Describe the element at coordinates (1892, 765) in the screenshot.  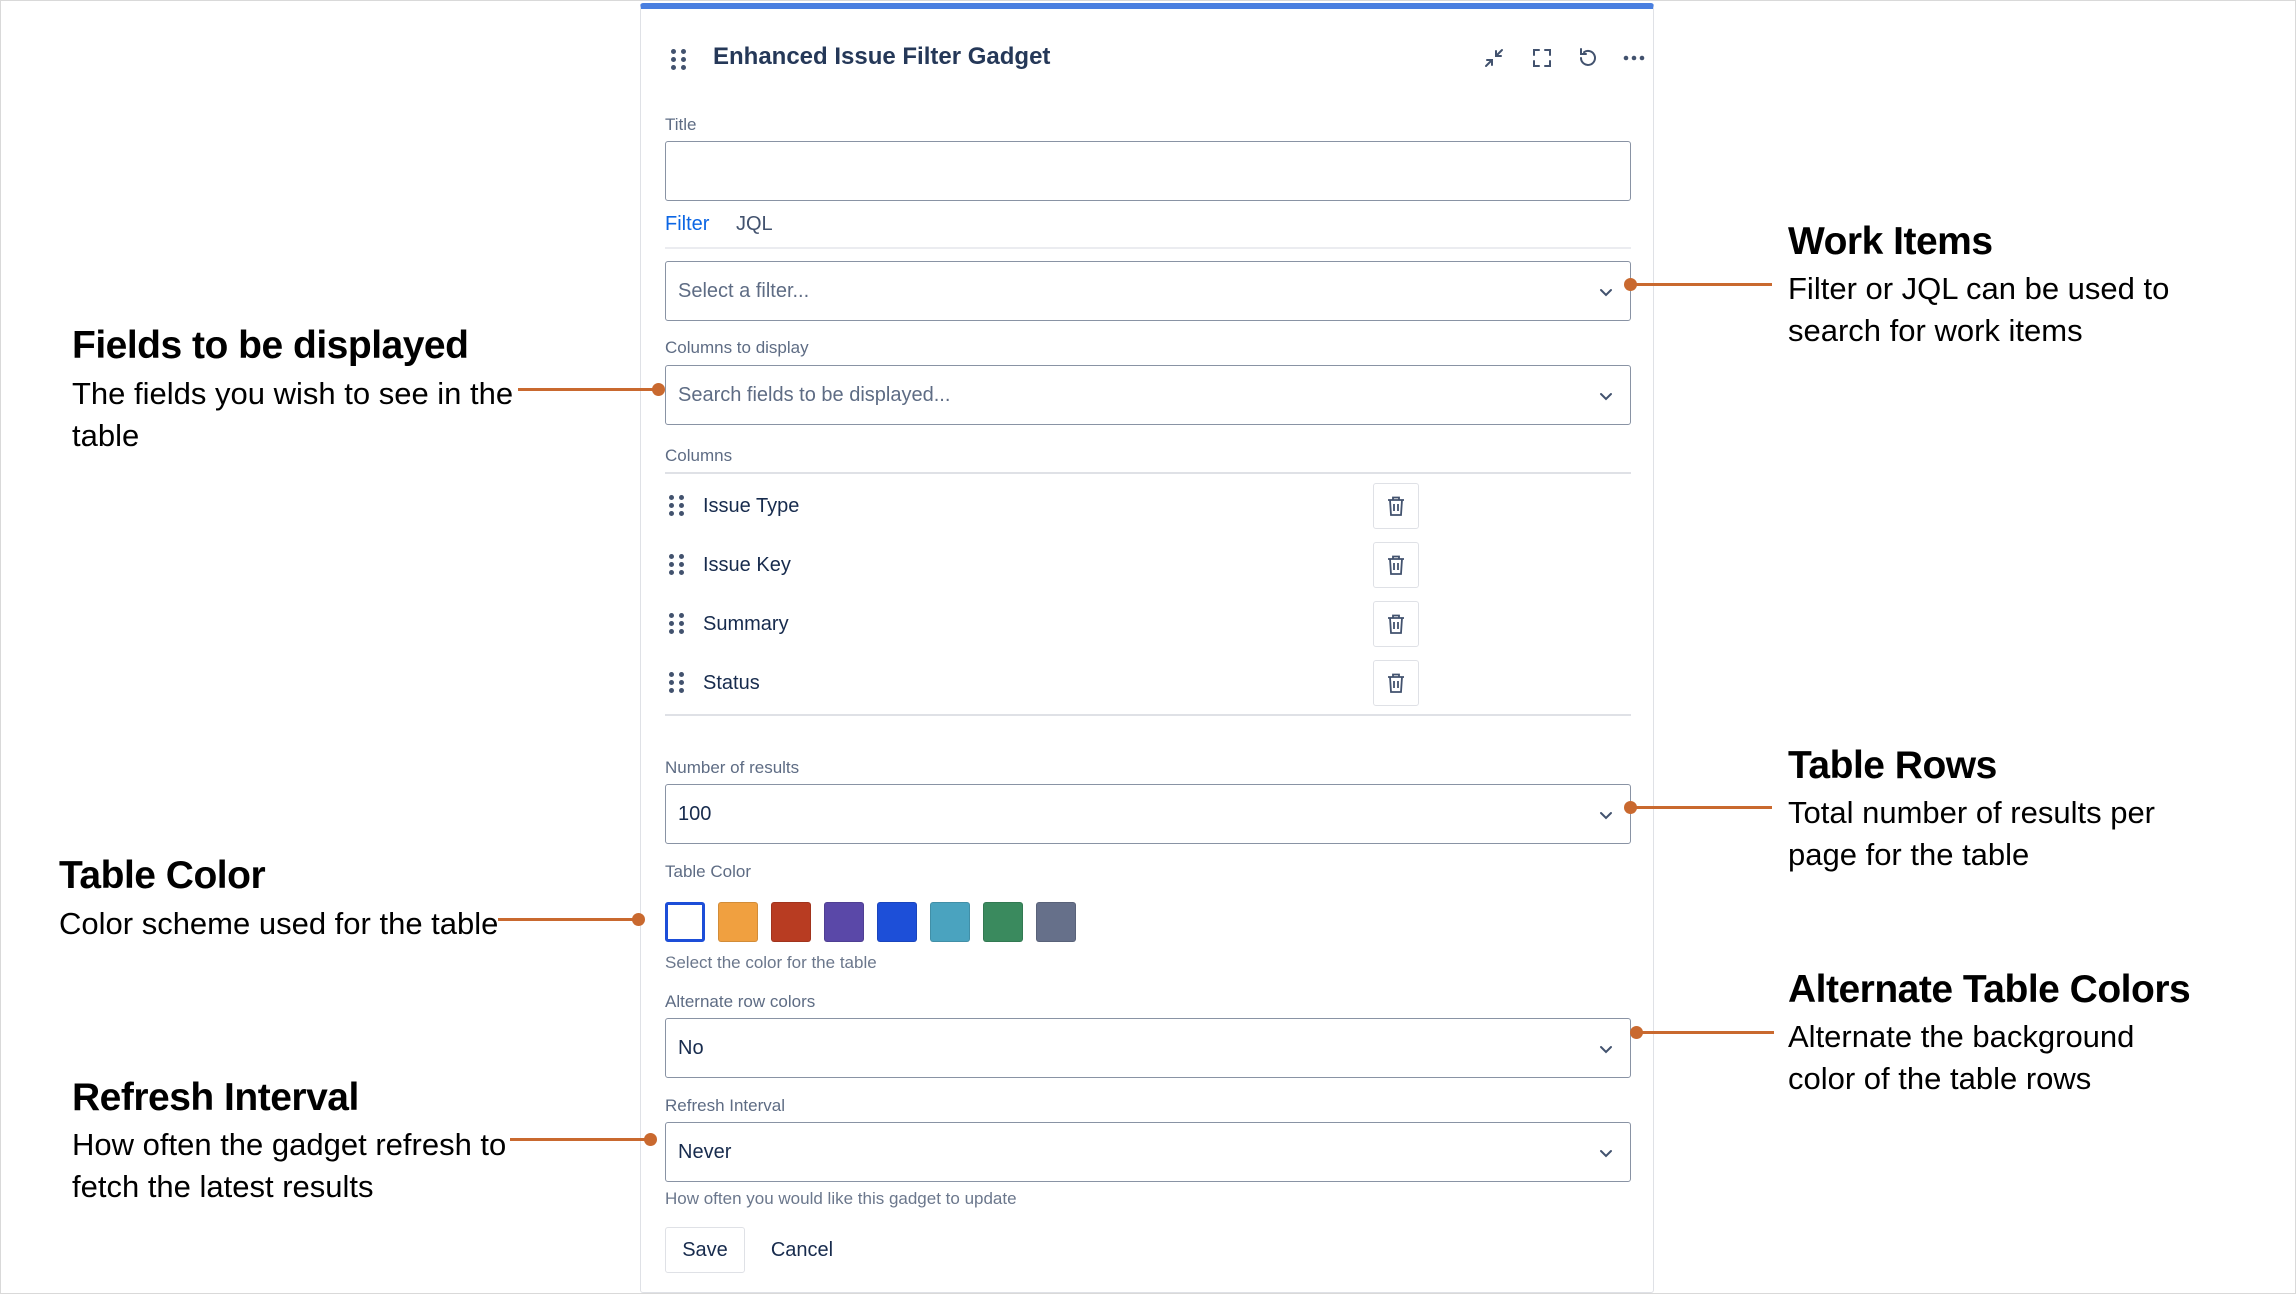
I see `annotation-table-rows-title: Table Rows` at that location.